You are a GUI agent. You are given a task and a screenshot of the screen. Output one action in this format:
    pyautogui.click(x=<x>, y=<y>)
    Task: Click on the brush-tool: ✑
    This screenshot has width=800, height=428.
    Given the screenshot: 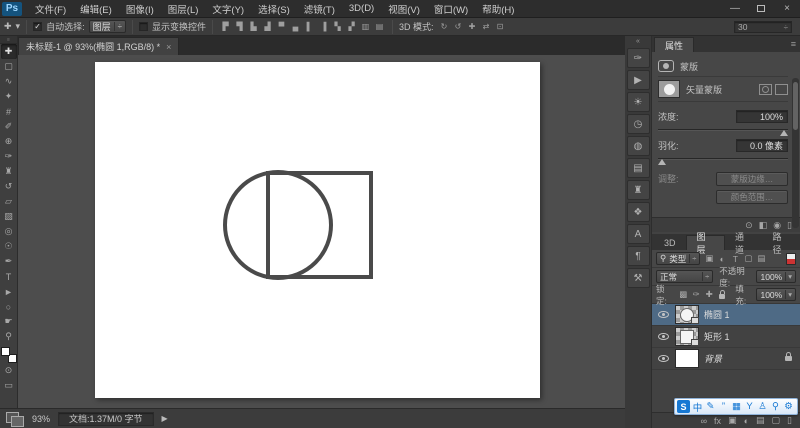 What is the action you would take?
    pyautogui.click(x=9, y=156)
    